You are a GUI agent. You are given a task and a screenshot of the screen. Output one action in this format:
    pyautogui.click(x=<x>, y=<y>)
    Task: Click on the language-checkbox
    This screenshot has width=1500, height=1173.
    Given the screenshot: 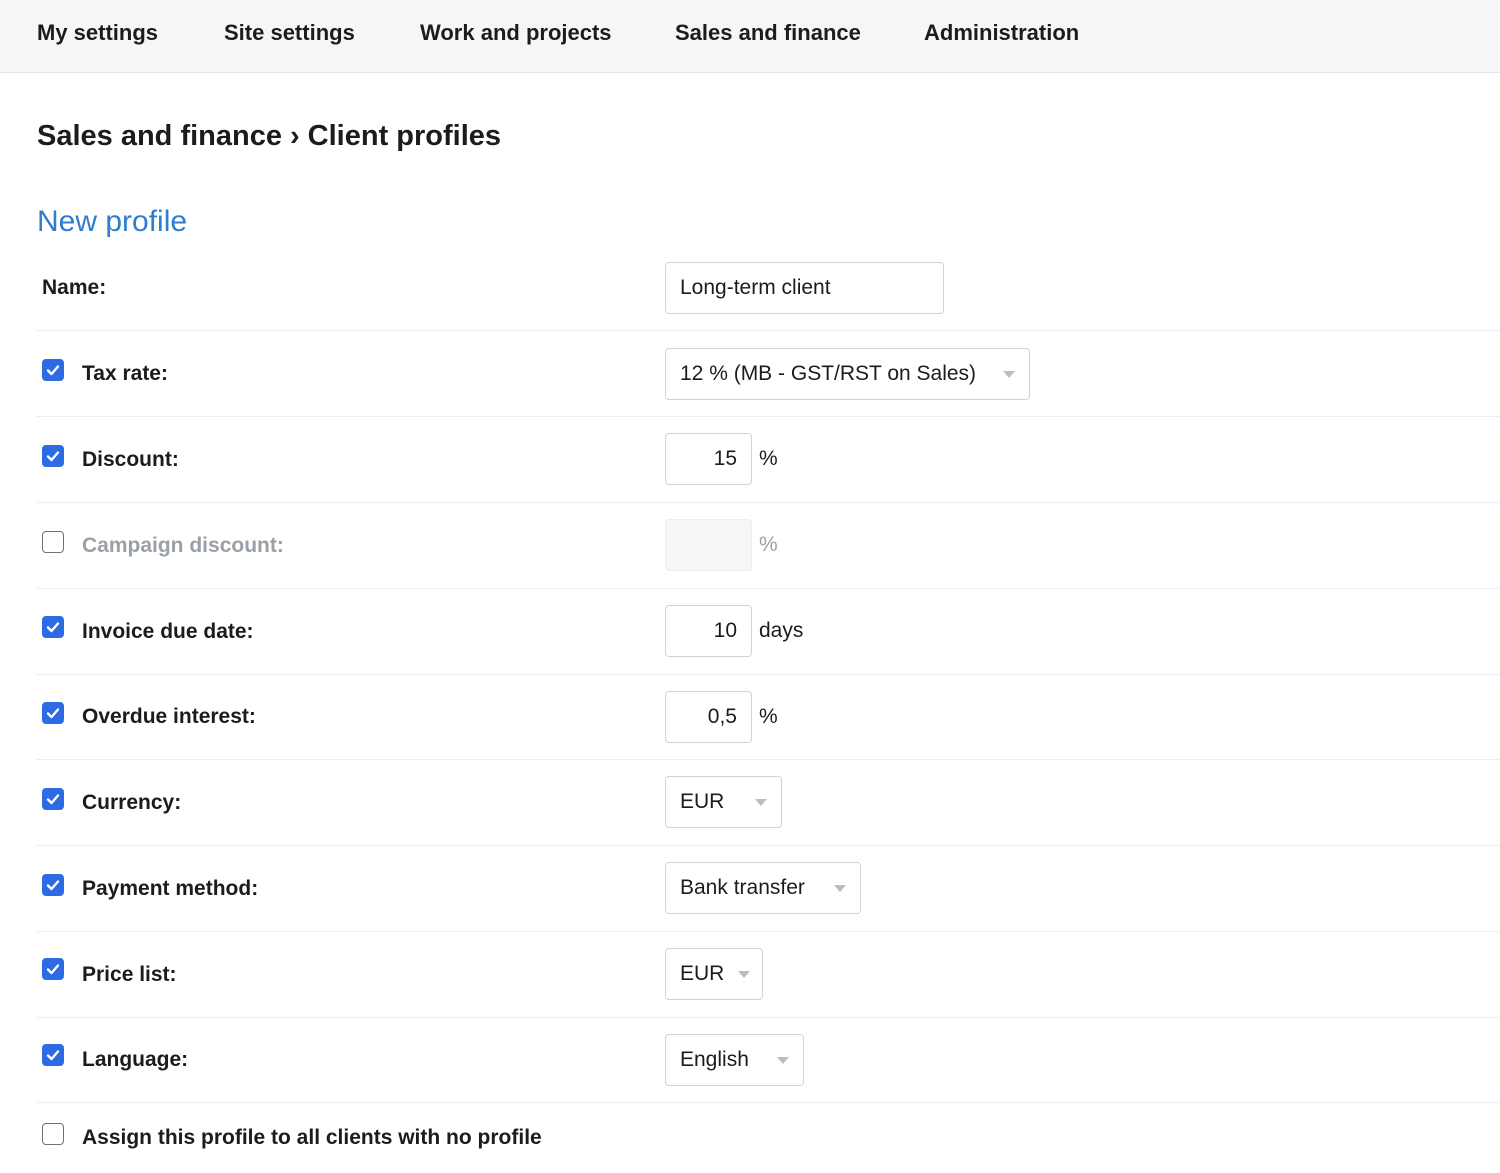 What is the action you would take?
    pyautogui.click(x=53, y=1055)
    